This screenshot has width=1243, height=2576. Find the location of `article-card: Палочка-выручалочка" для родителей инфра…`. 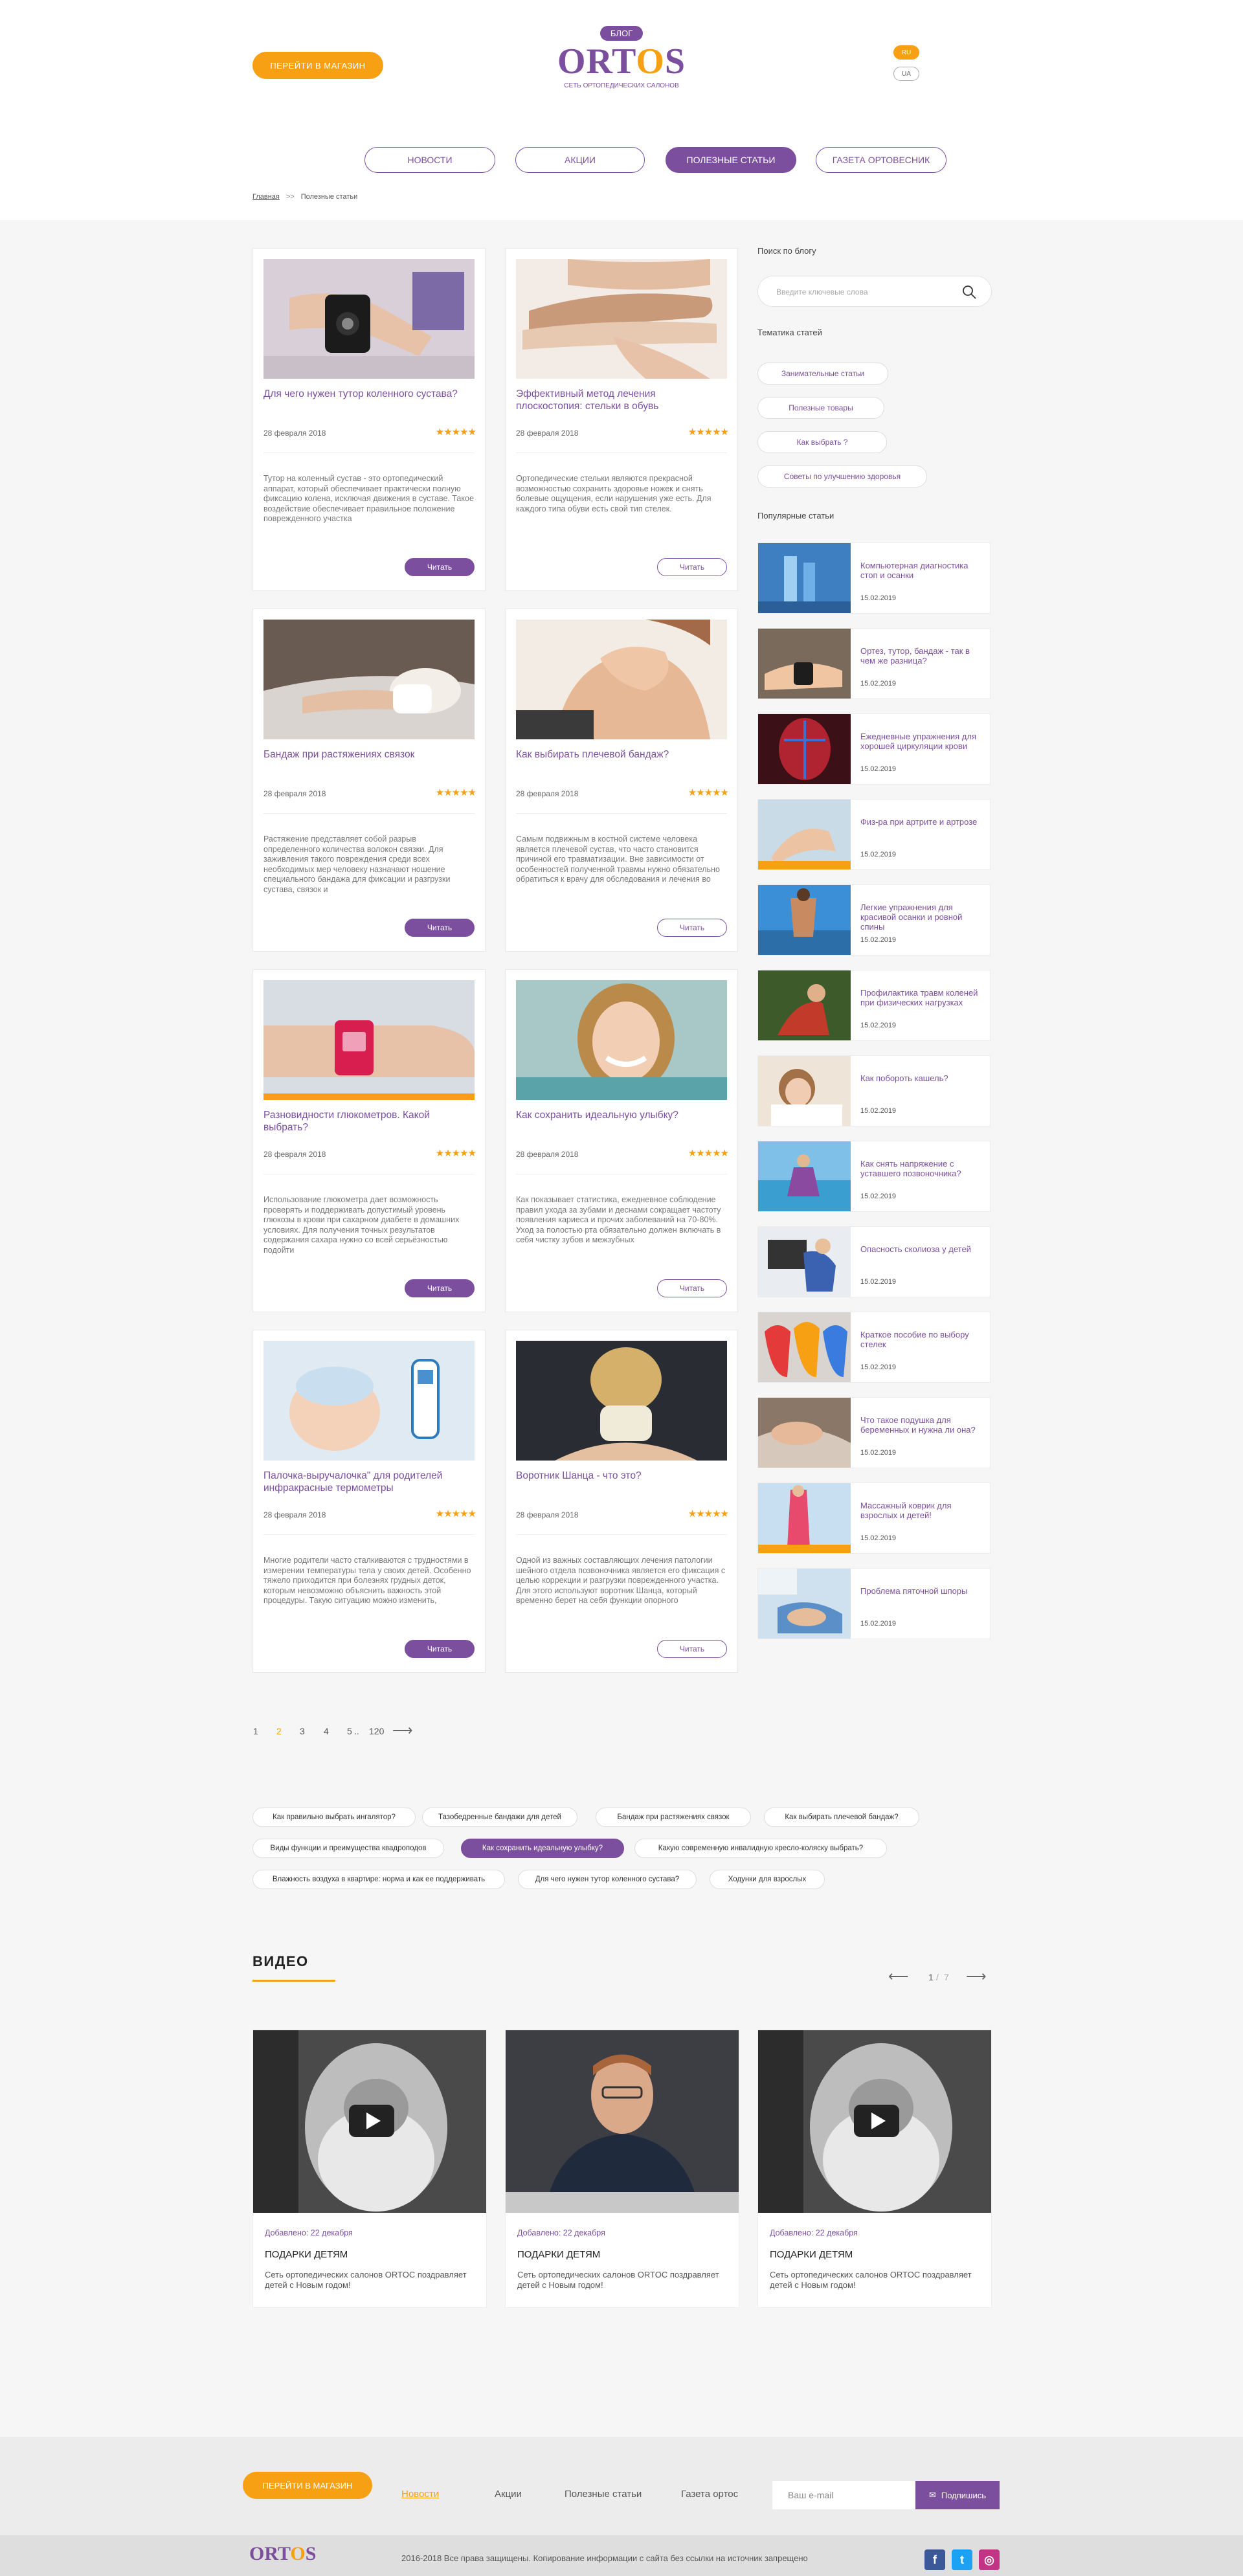

article-card: Палочка-выручалочка" для родителей инфра… is located at coordinates (369, 1501).